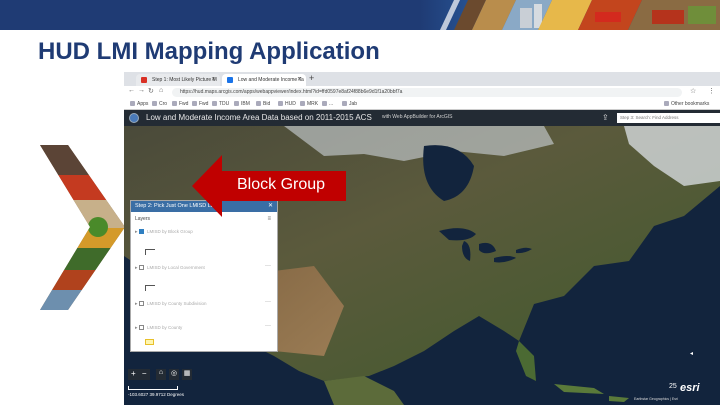  What do you see at coordinates (417, 117) in the screenshot?
I see `app-builder-link: with Web AppBuilder for ArcGIS` at bounding box center [417, 117].